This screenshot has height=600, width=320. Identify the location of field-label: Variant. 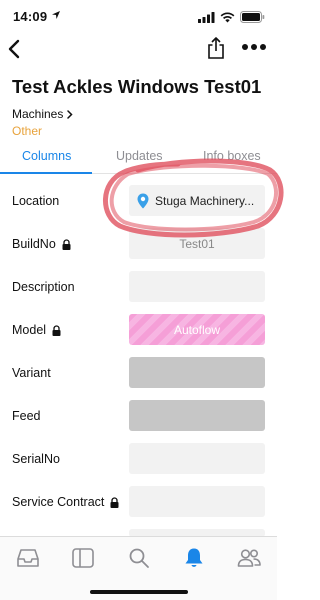
(31, 373).